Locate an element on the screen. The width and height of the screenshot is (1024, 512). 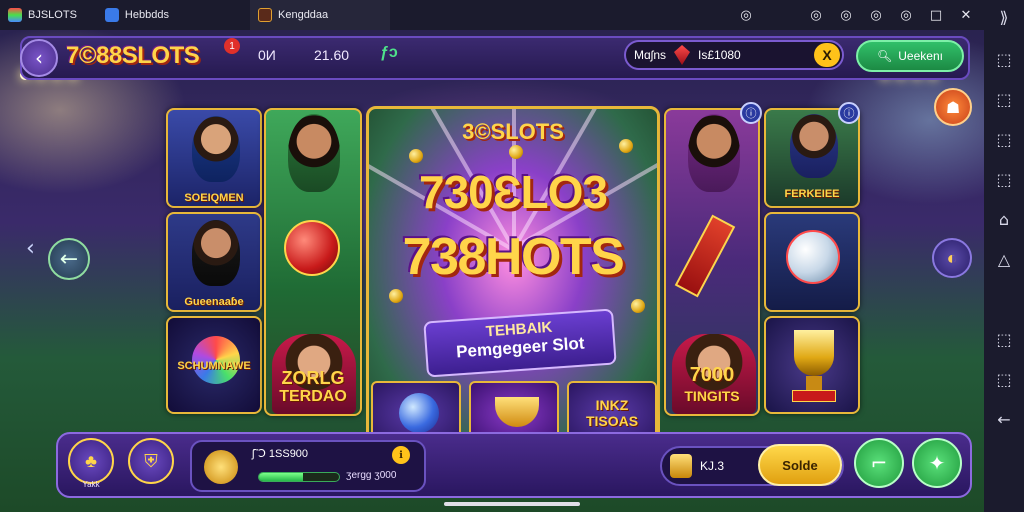
balance-pill: Mɑʃns Is£1080 X is located at coordinates (734, 55).